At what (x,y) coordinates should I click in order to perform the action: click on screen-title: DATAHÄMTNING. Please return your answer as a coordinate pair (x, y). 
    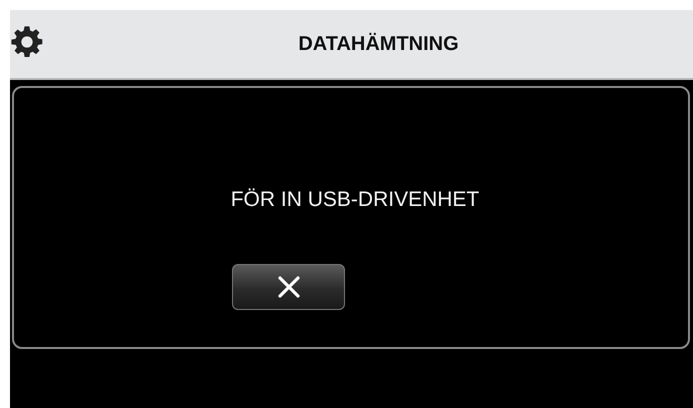
    Looking at the image, I should click on (378, 44).